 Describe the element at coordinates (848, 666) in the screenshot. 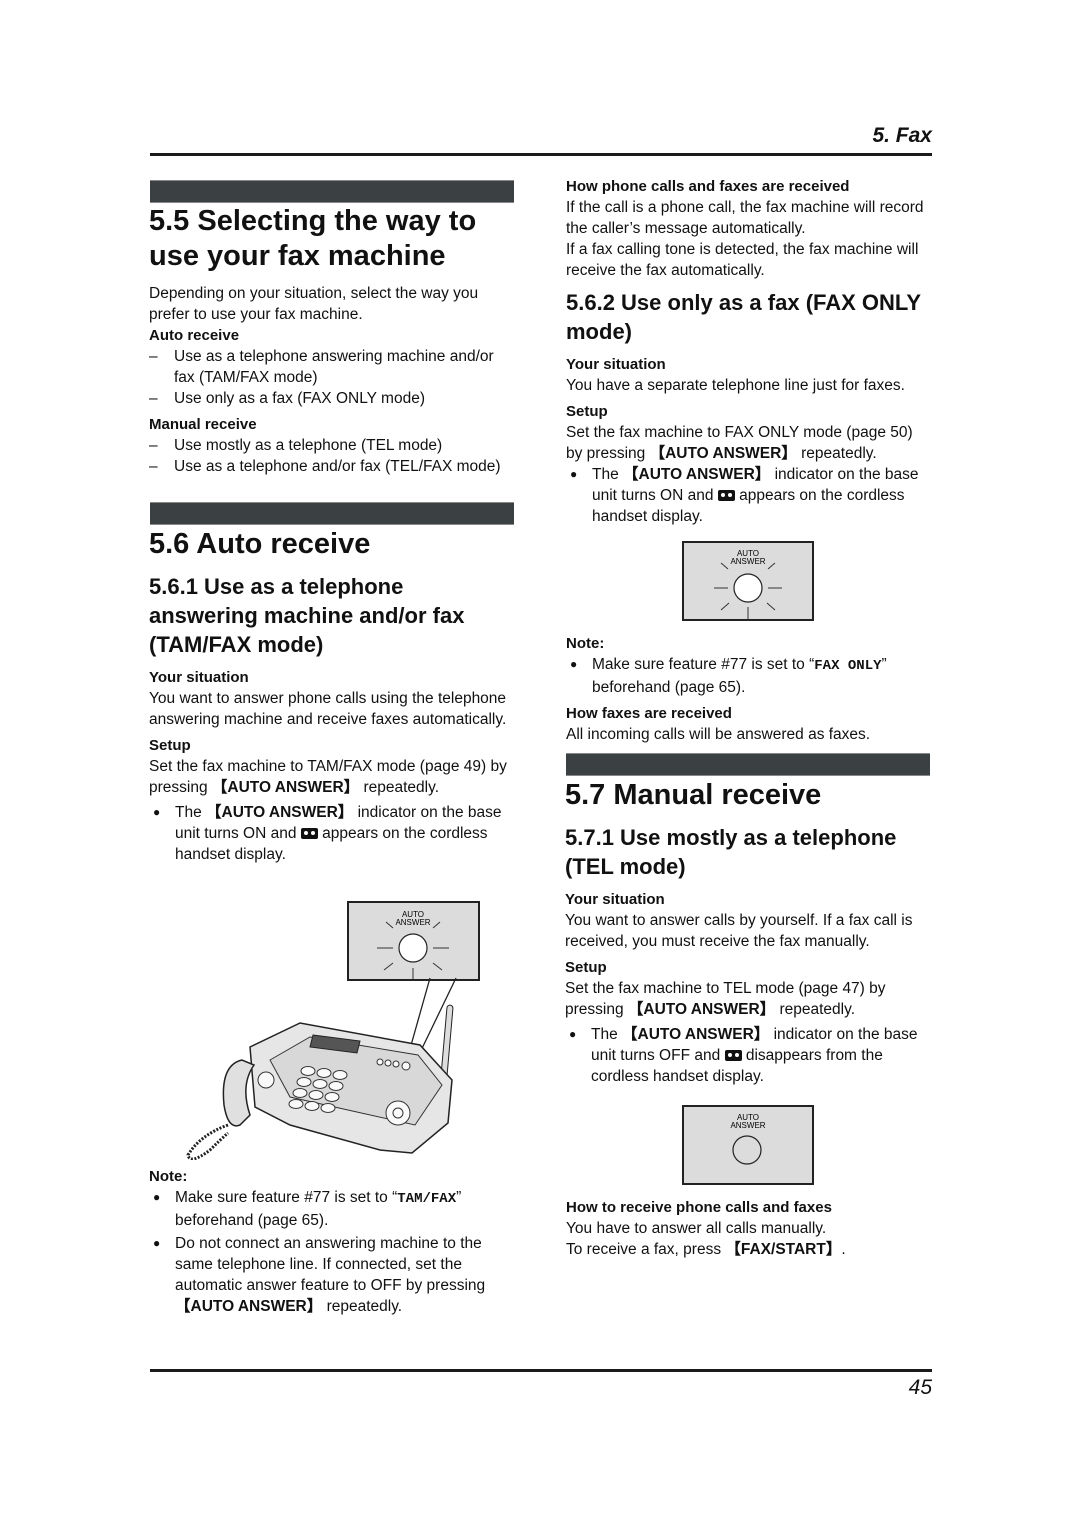

I see `feature-value: FAX ONLY` at that location.